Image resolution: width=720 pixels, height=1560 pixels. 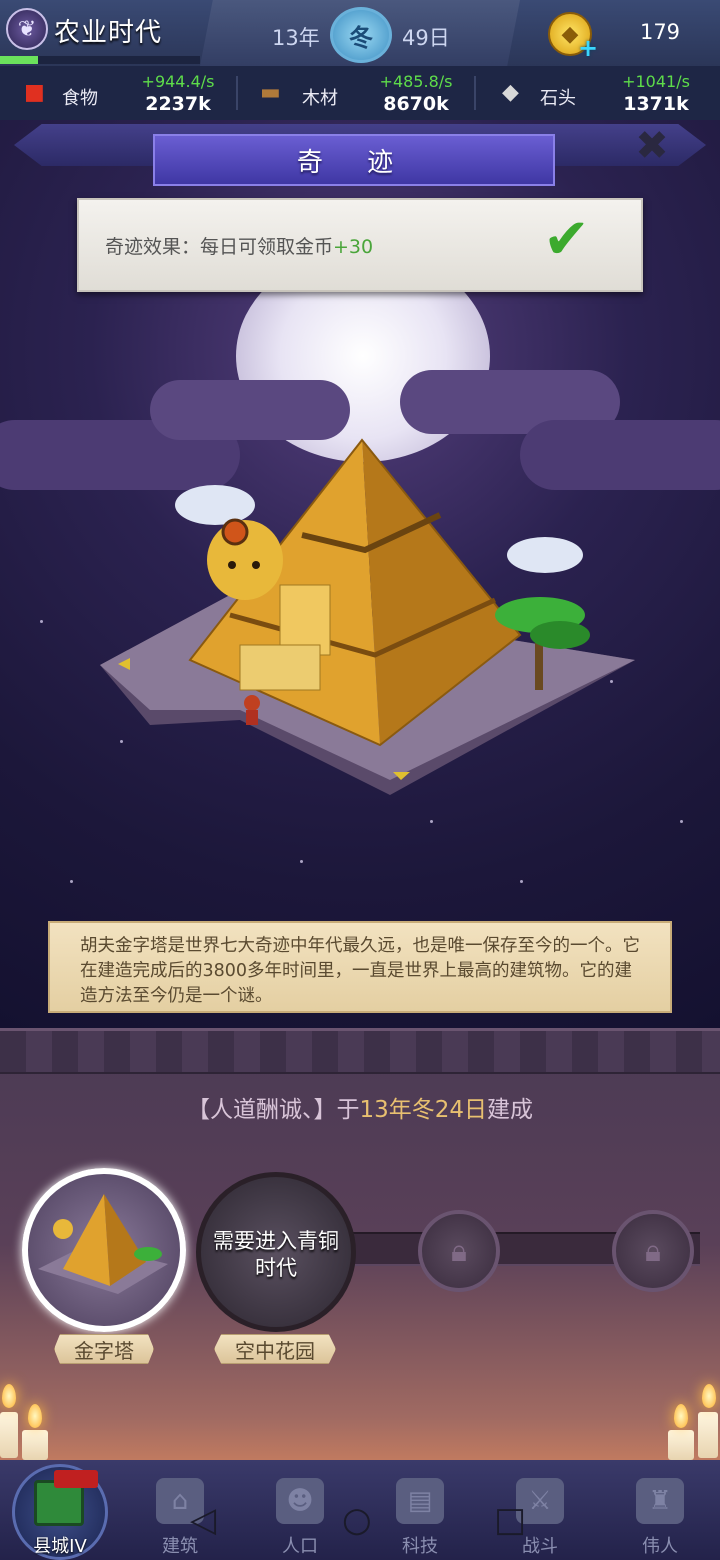 I want to click on season-badge: 冬, so click(x=361, y=35).